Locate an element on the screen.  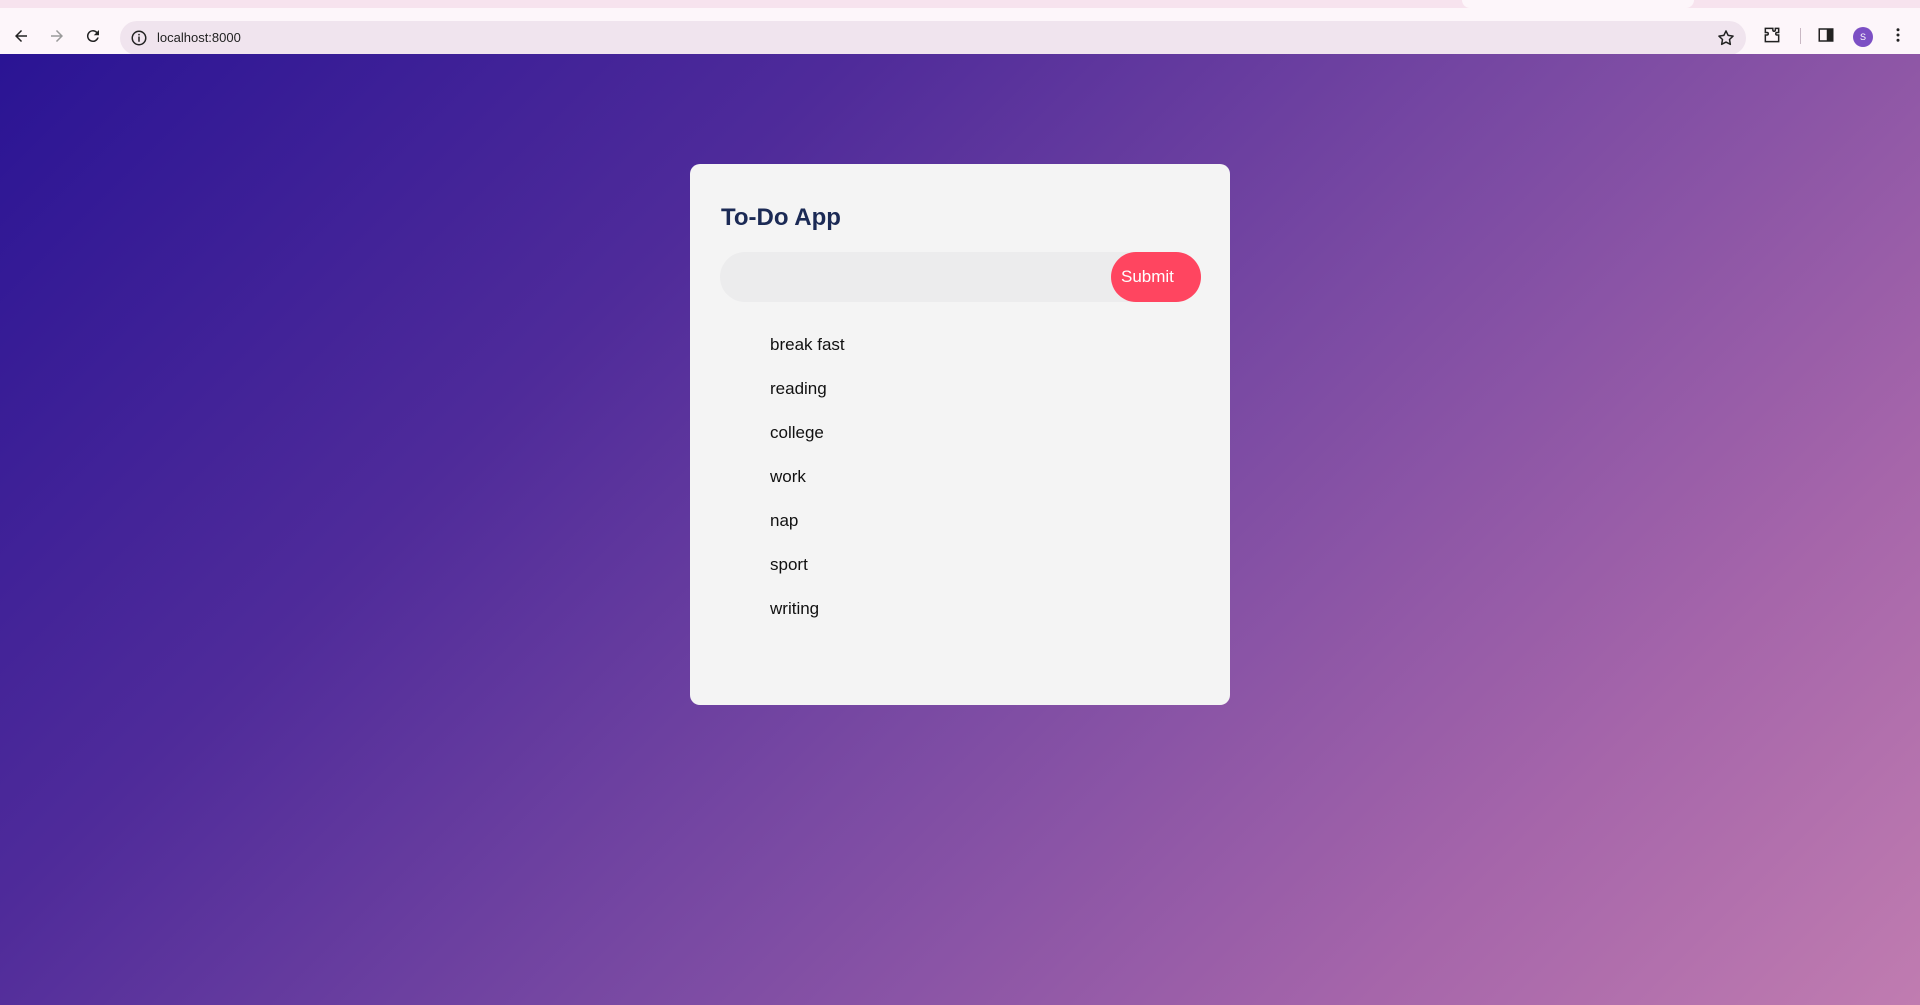
task-item: nap is located at coordinates (960, 532).